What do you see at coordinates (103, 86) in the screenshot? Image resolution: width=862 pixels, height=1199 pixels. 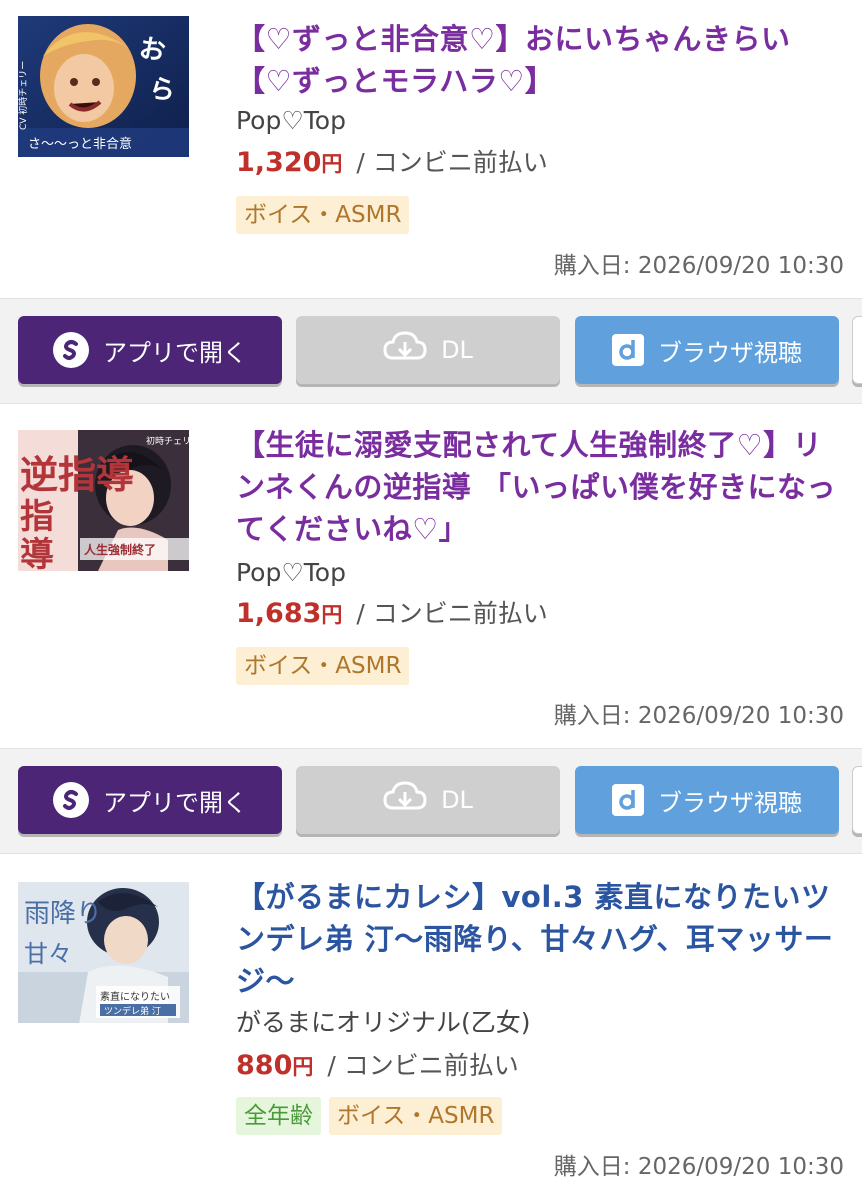 I see `product-thumbnail: さ〜〜っと非合意 お ら CV 初時チェリー` at bounding box center [103, 86].